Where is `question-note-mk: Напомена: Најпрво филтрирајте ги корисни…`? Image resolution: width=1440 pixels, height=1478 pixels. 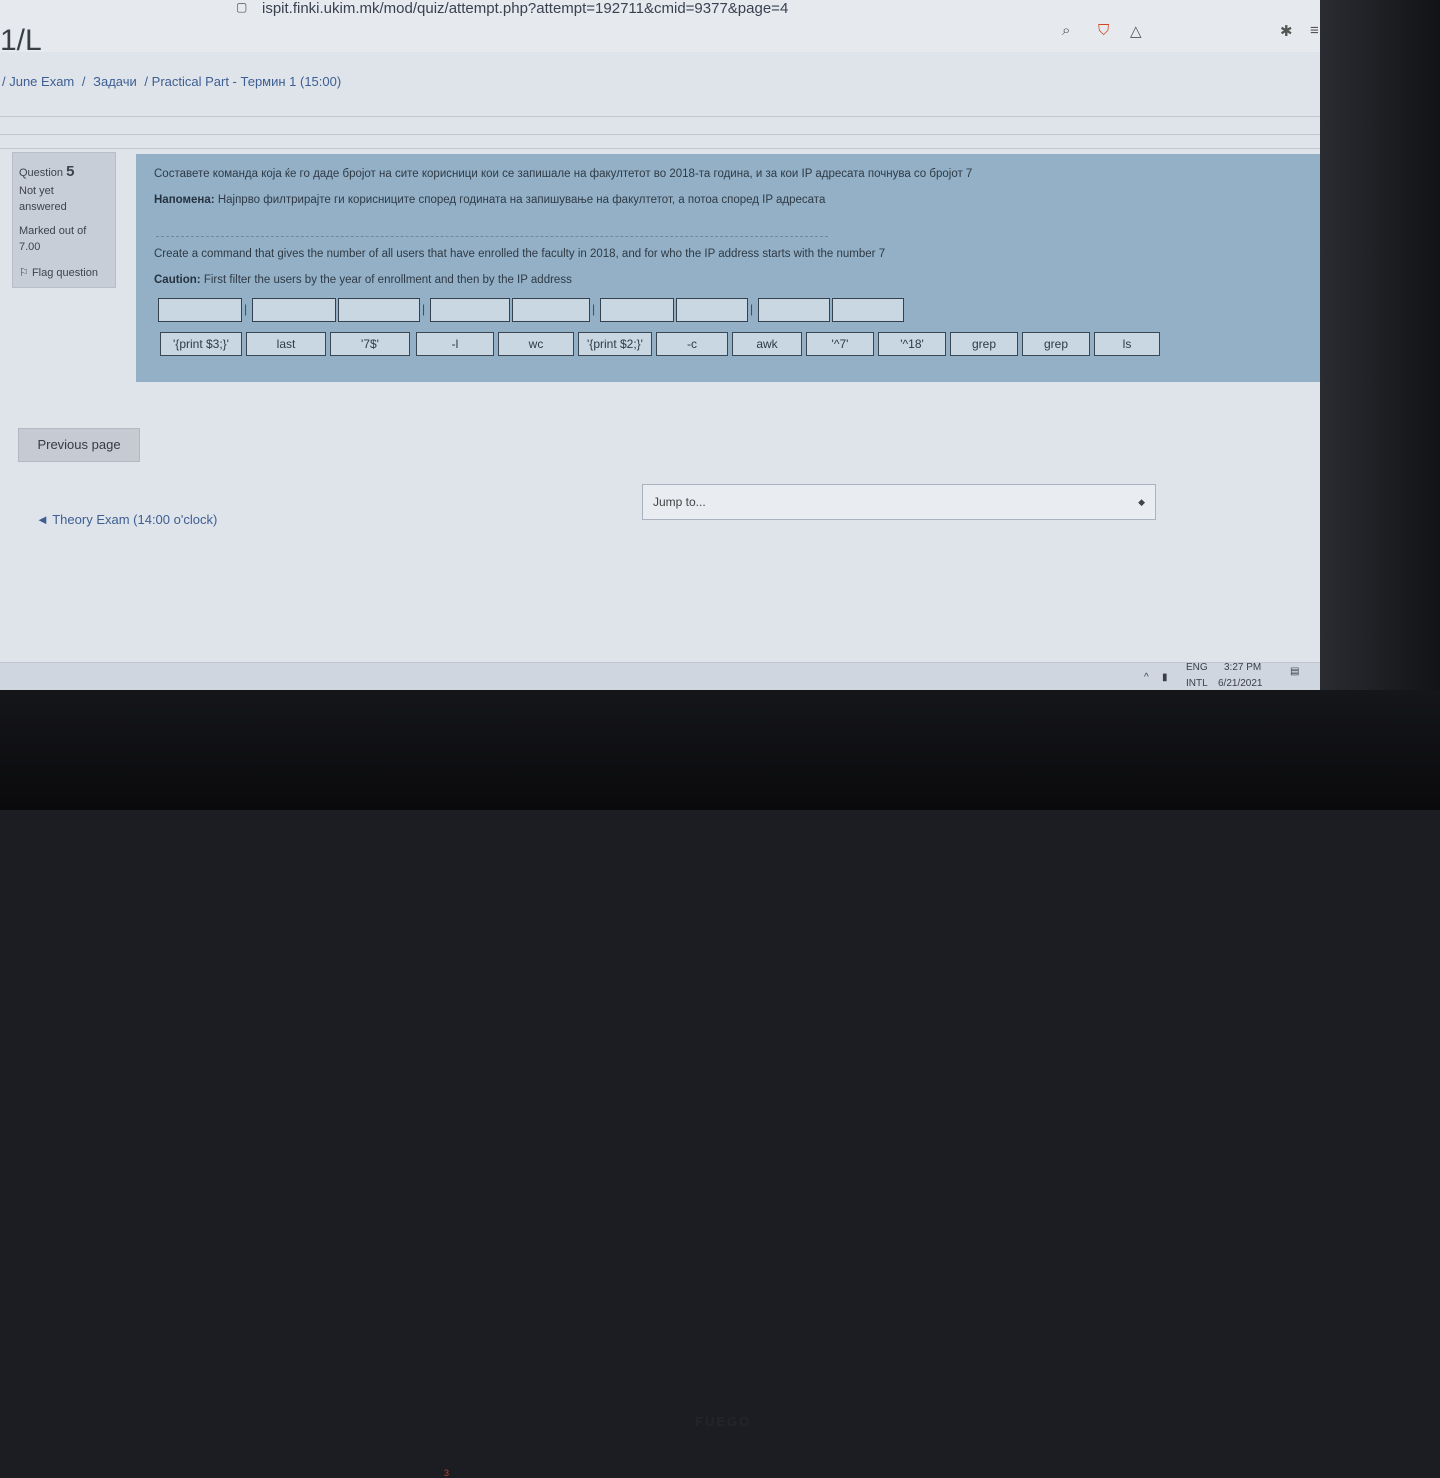 question-note-mk: Напомена: Најпрво филтрирајте ги корисни… is located at coordinates (490, 200).